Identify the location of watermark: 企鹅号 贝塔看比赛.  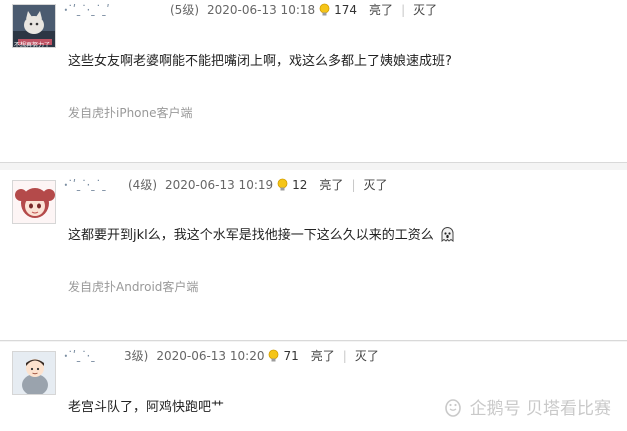
(526, 406).